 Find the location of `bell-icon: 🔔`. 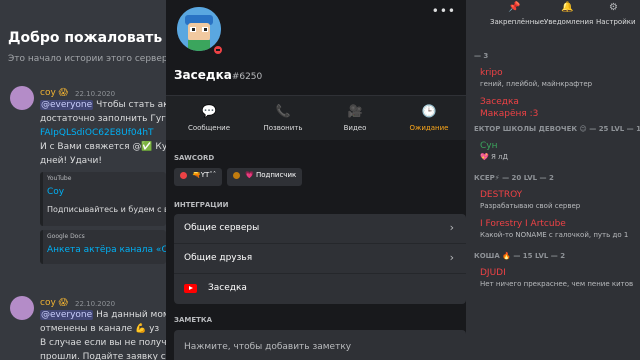

bell-icon: 🔔 is located at coordinates (567, 7).